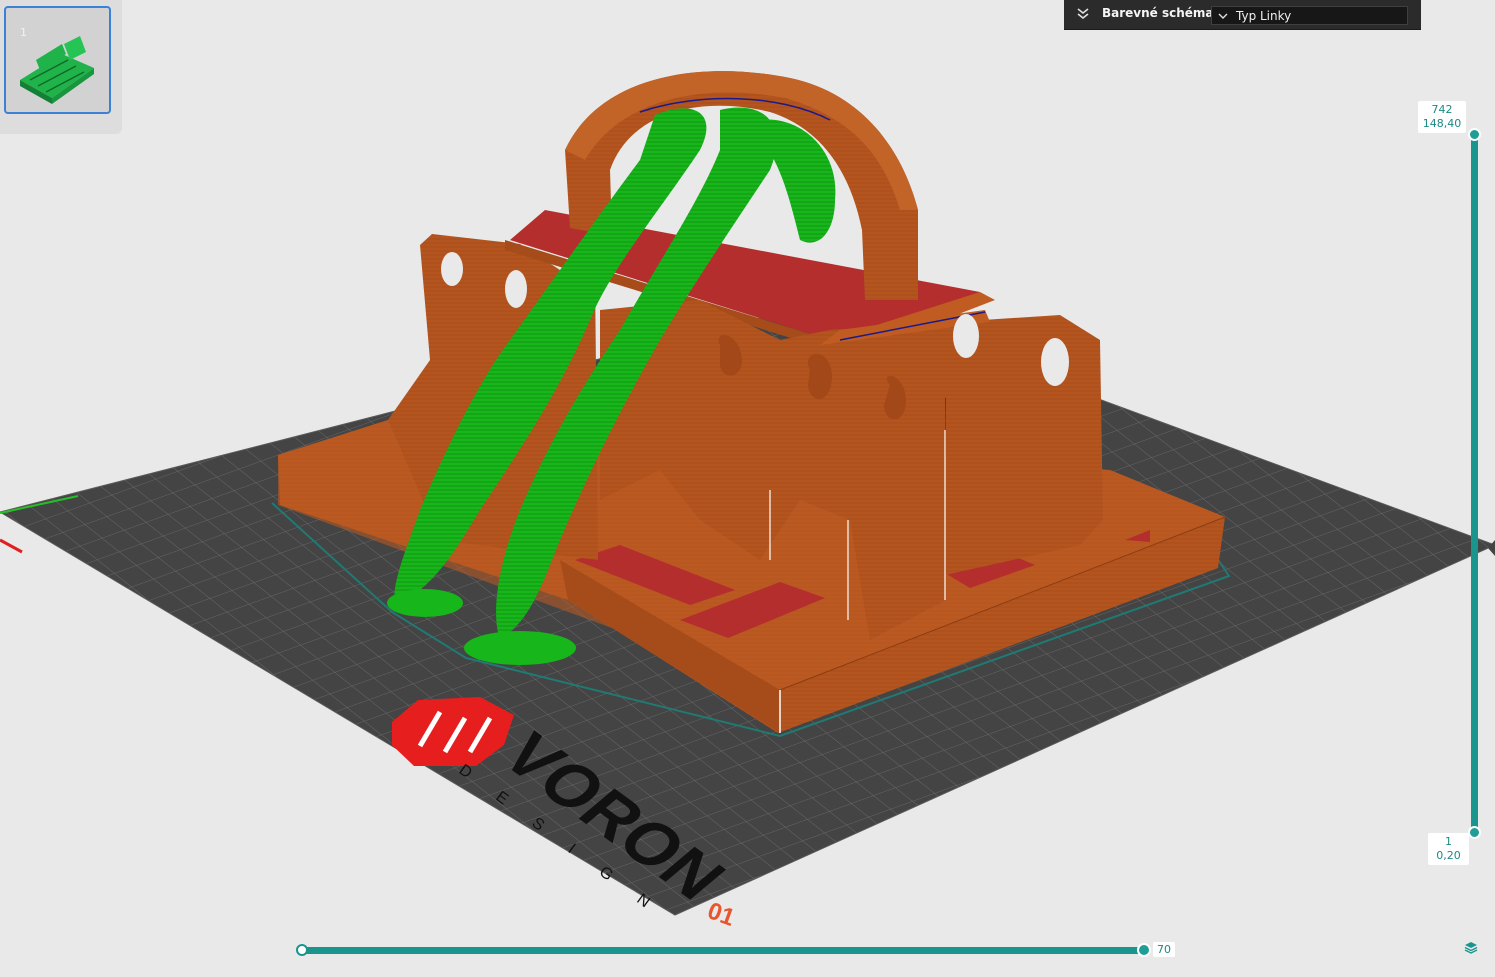 This screenshot has width=1495, height=977. I want to click on chevron-left-icon, so click(1491, 548).